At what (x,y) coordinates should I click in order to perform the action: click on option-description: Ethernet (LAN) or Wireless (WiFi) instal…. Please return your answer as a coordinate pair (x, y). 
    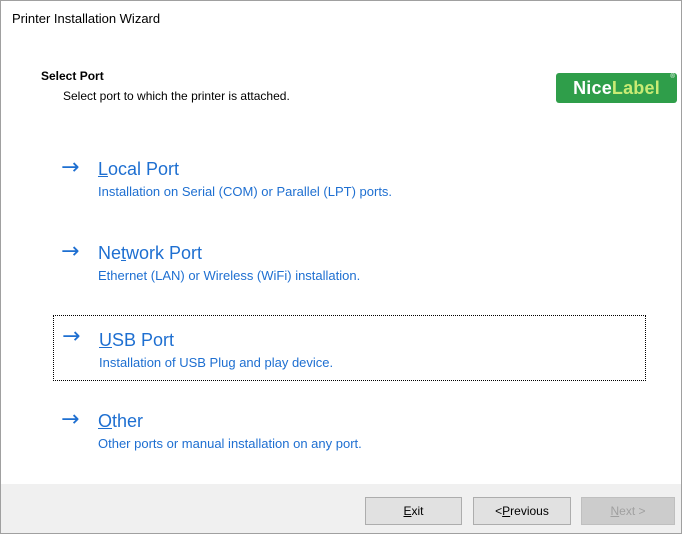
    Looking at the image, I should click on (229, 275).